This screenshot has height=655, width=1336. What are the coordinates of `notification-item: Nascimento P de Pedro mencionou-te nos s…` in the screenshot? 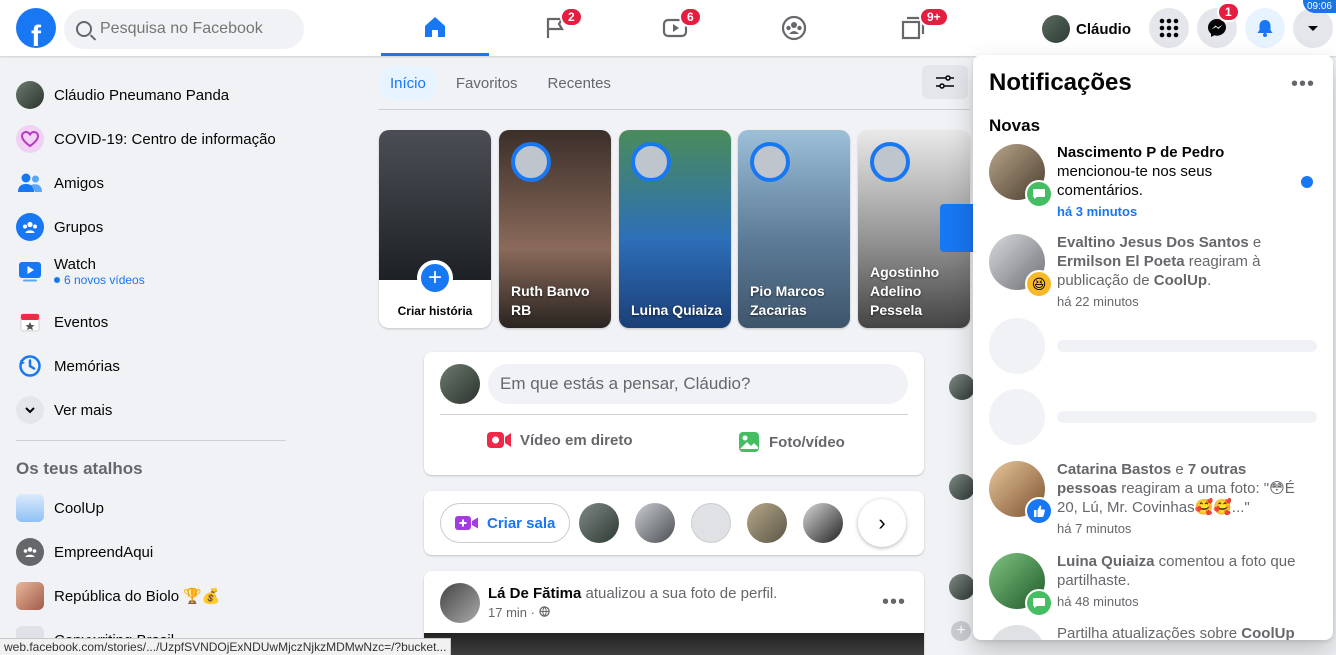 It's located at (1153, 181).